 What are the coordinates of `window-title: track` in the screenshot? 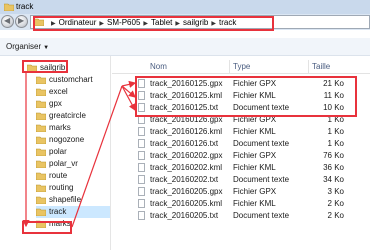 It's located at (25, 6).